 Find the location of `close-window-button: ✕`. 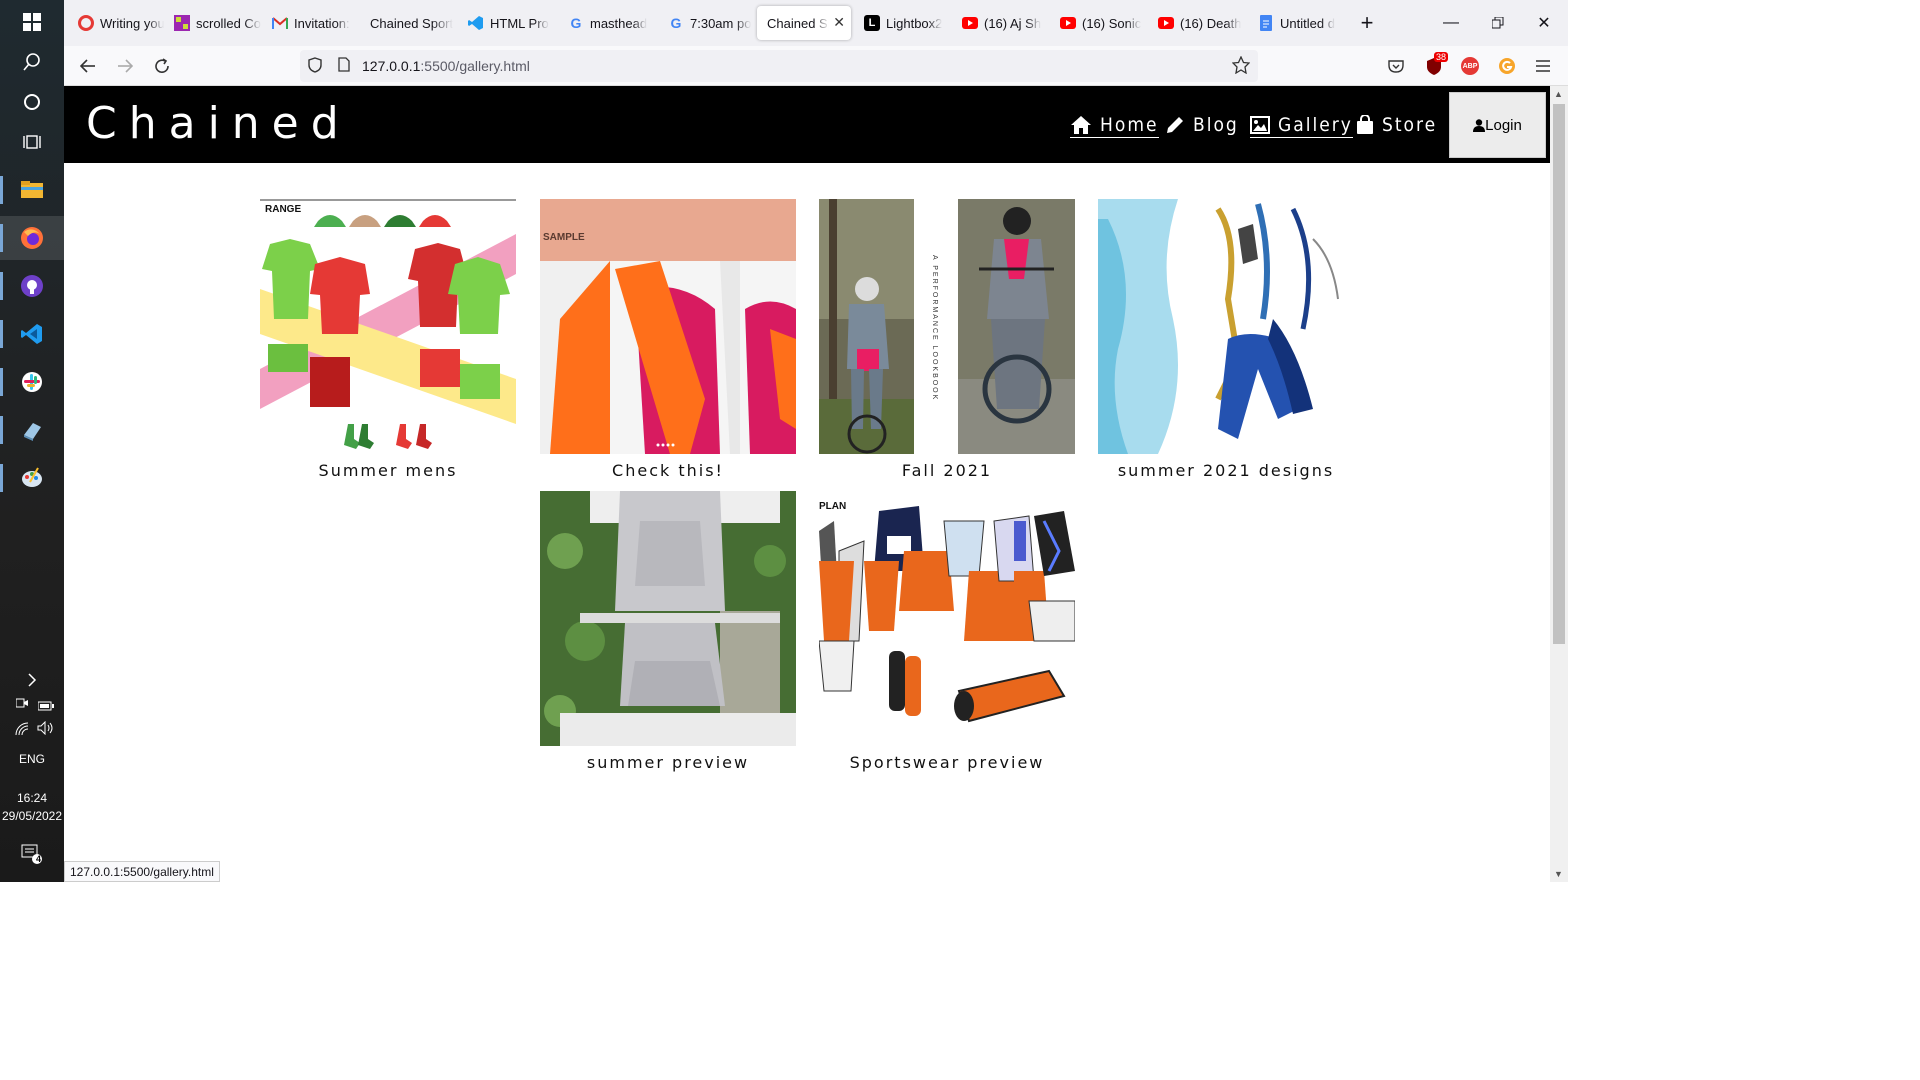

close-window-button: ✕ is located at coordinates (1544, 23).